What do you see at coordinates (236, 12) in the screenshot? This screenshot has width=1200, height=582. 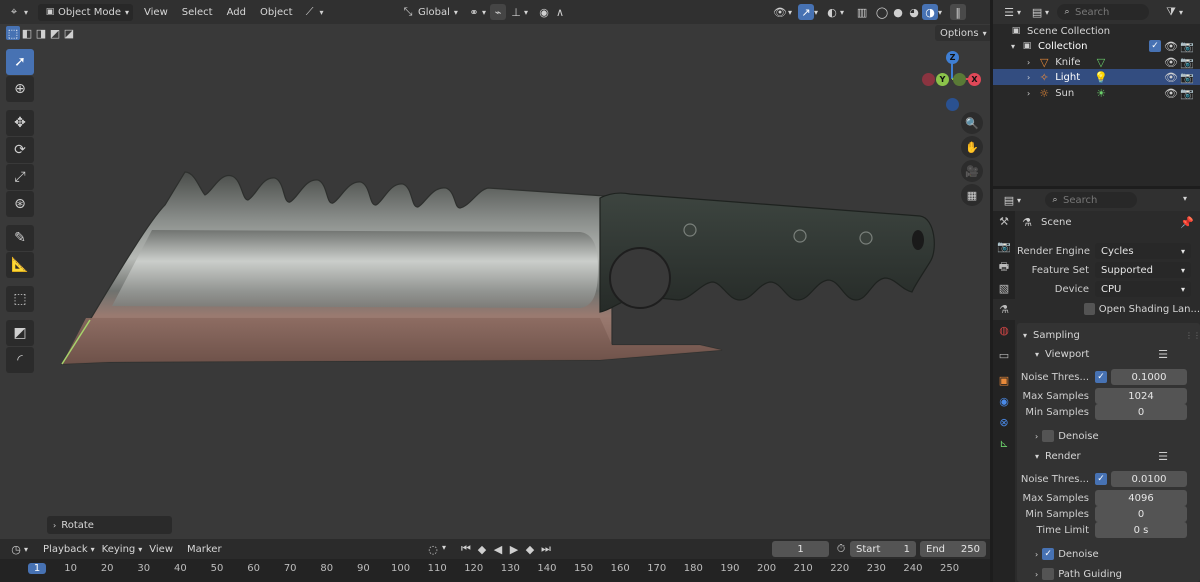 I see `menu-add: Add` at bounding box center [236, 12].